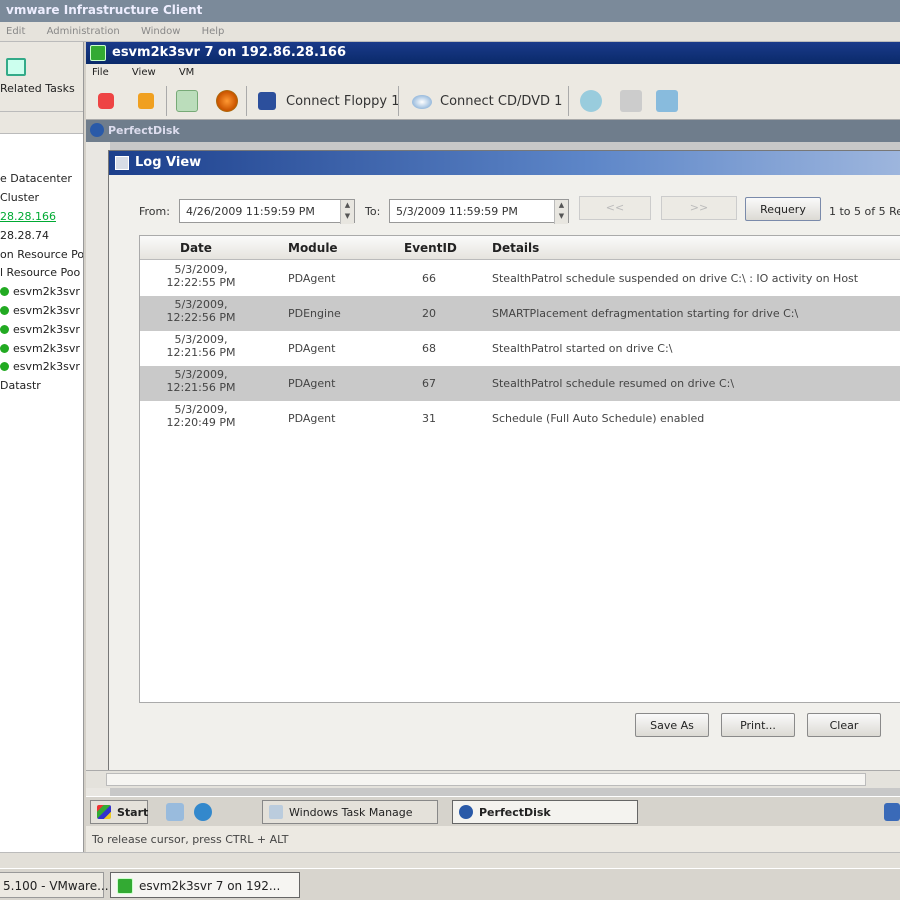  I want to click on log-view-icon, so click(122, 163).